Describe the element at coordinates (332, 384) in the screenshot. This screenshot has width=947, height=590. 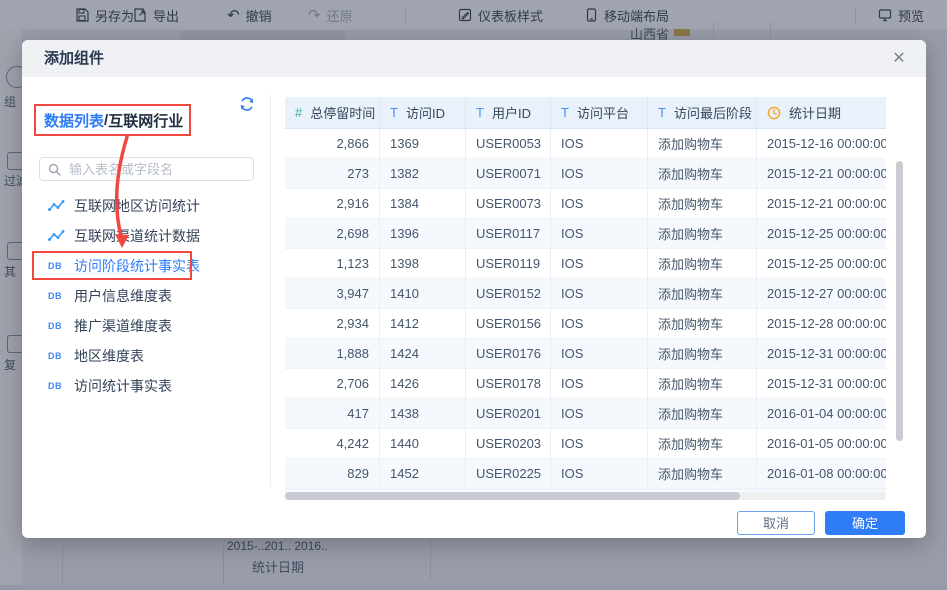
I see `table-cell: 2,706` at that location.